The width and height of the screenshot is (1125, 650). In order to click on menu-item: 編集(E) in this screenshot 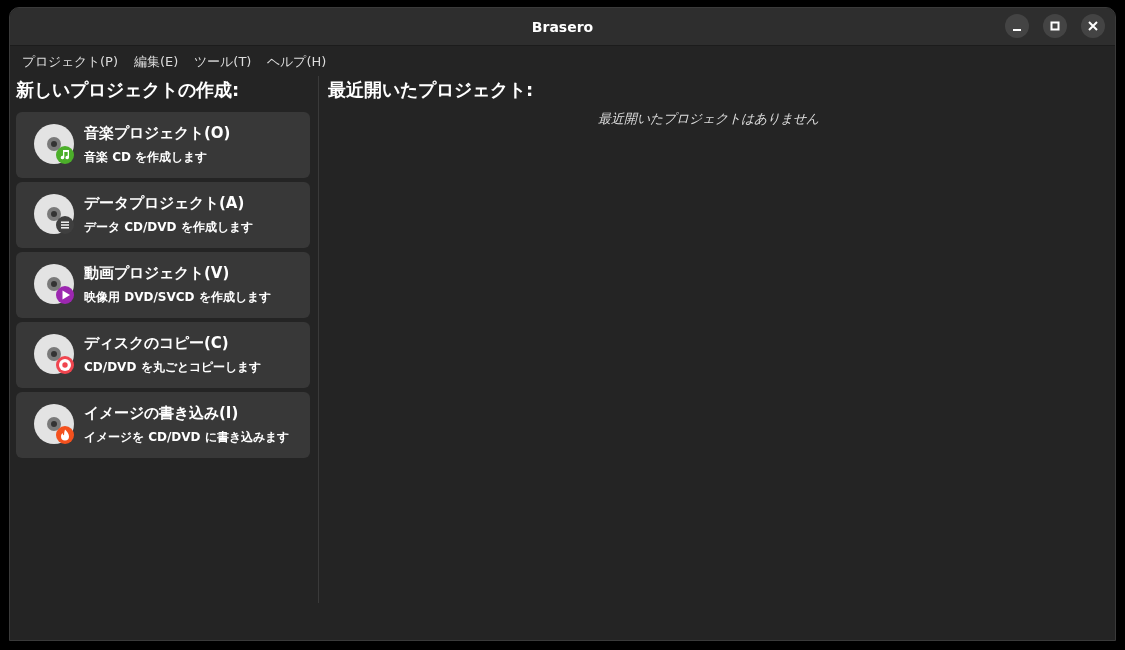, I will do `click(156, 62)`.